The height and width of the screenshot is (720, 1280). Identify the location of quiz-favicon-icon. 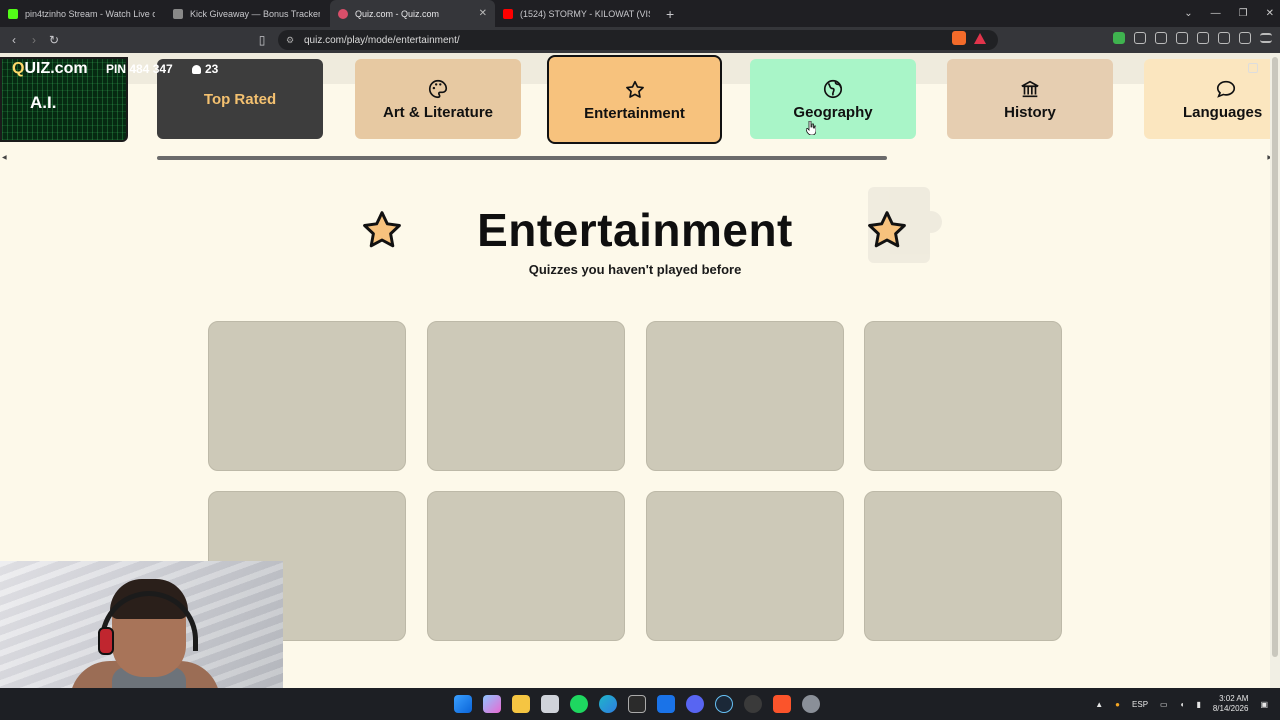
(343, 13).